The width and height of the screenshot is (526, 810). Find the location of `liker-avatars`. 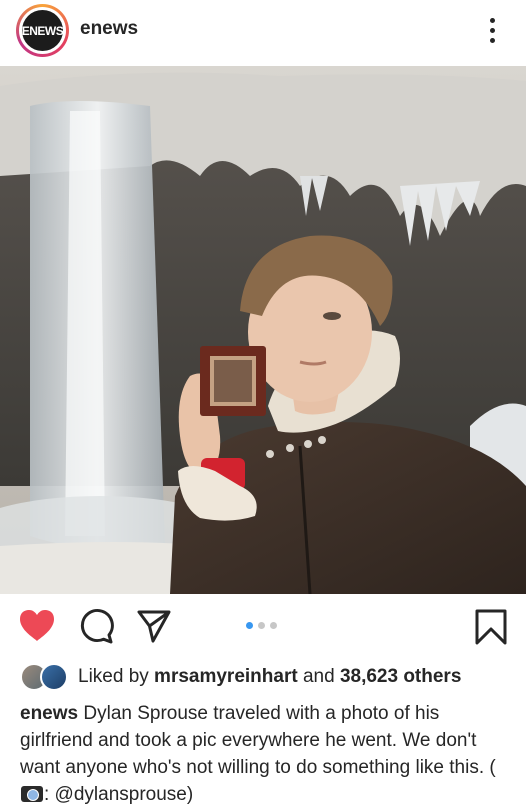

liker-avatars is located at coordinates (47, 677).